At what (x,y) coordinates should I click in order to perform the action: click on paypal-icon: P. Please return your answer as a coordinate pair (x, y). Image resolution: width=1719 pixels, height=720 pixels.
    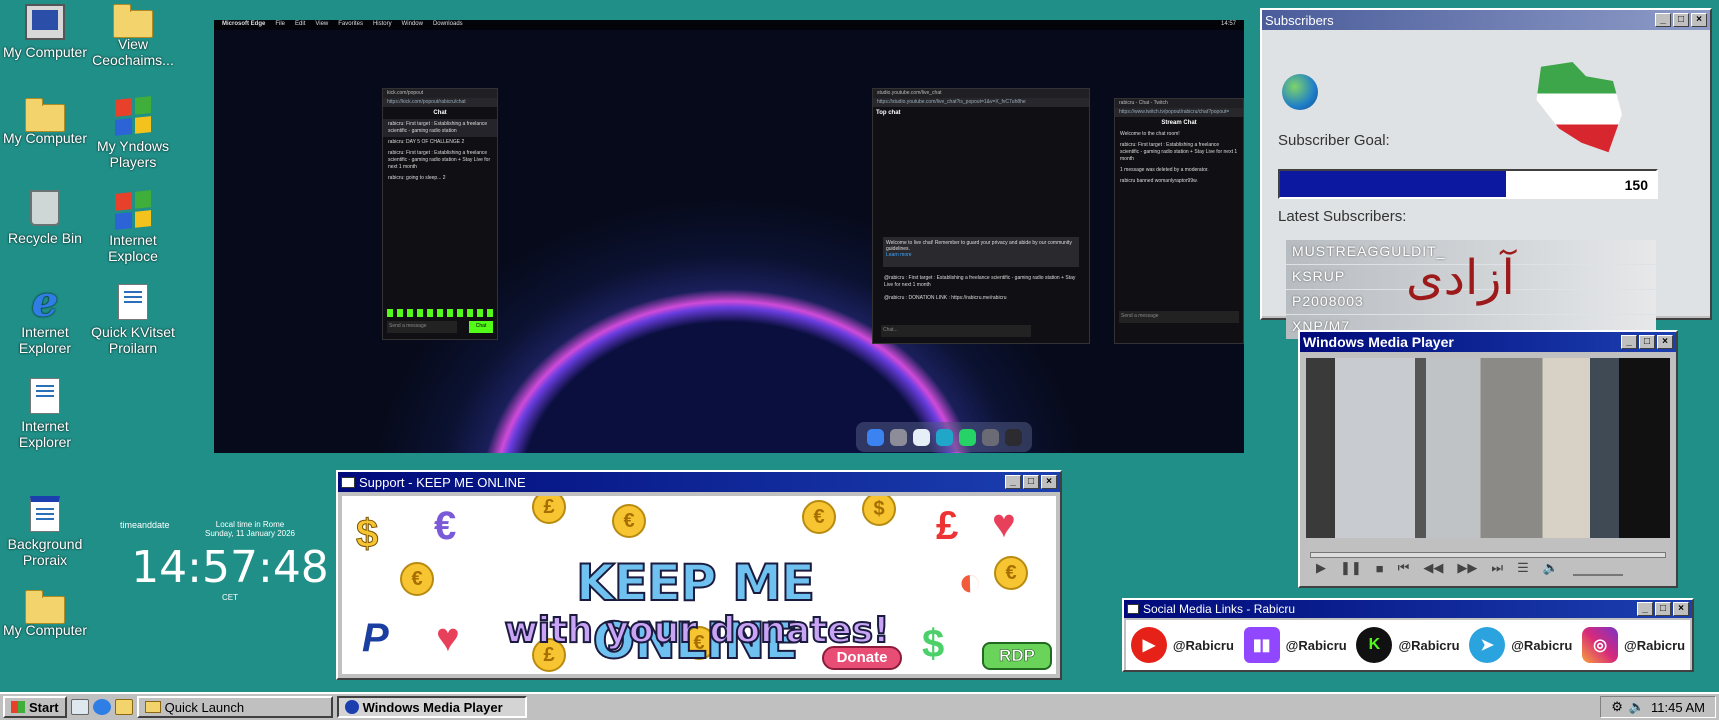
    Looking at the image, I should click on (375, 638).